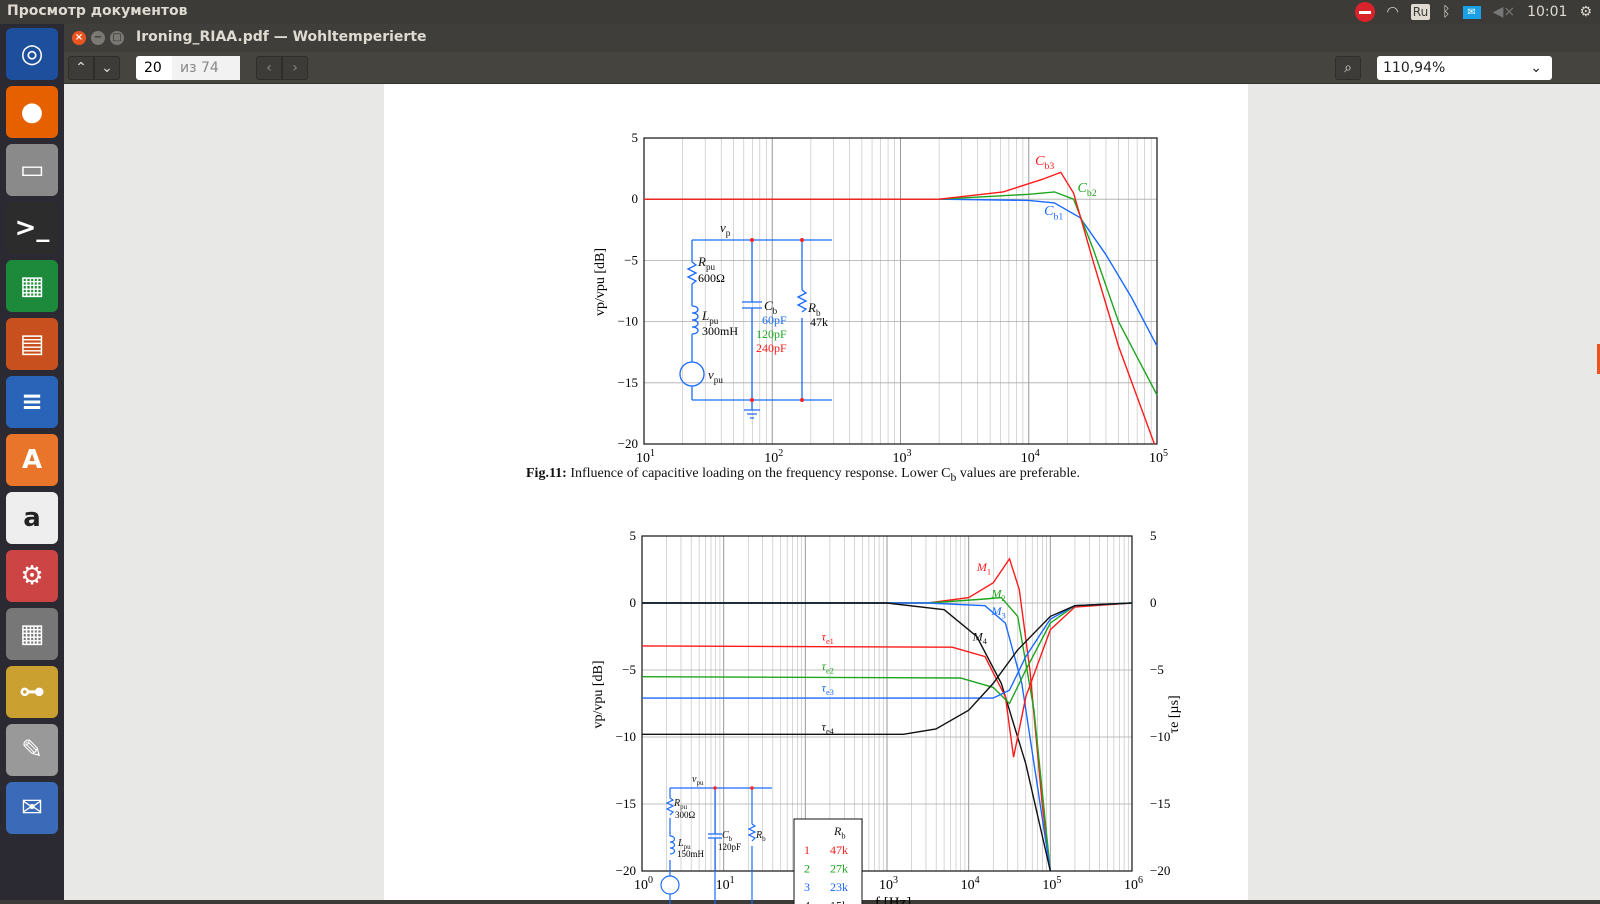  I want to click on dock-libreoffice-calc: ▦, so click(32, 286).